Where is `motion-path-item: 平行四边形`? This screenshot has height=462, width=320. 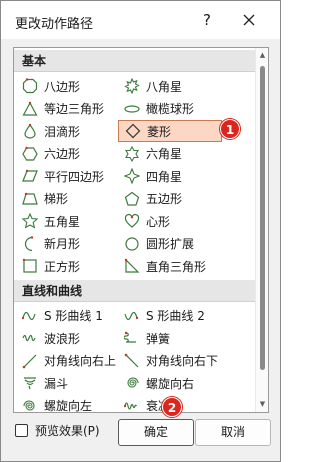 motion-path-item: 平行四边形 is located at coordinates (68, 176).